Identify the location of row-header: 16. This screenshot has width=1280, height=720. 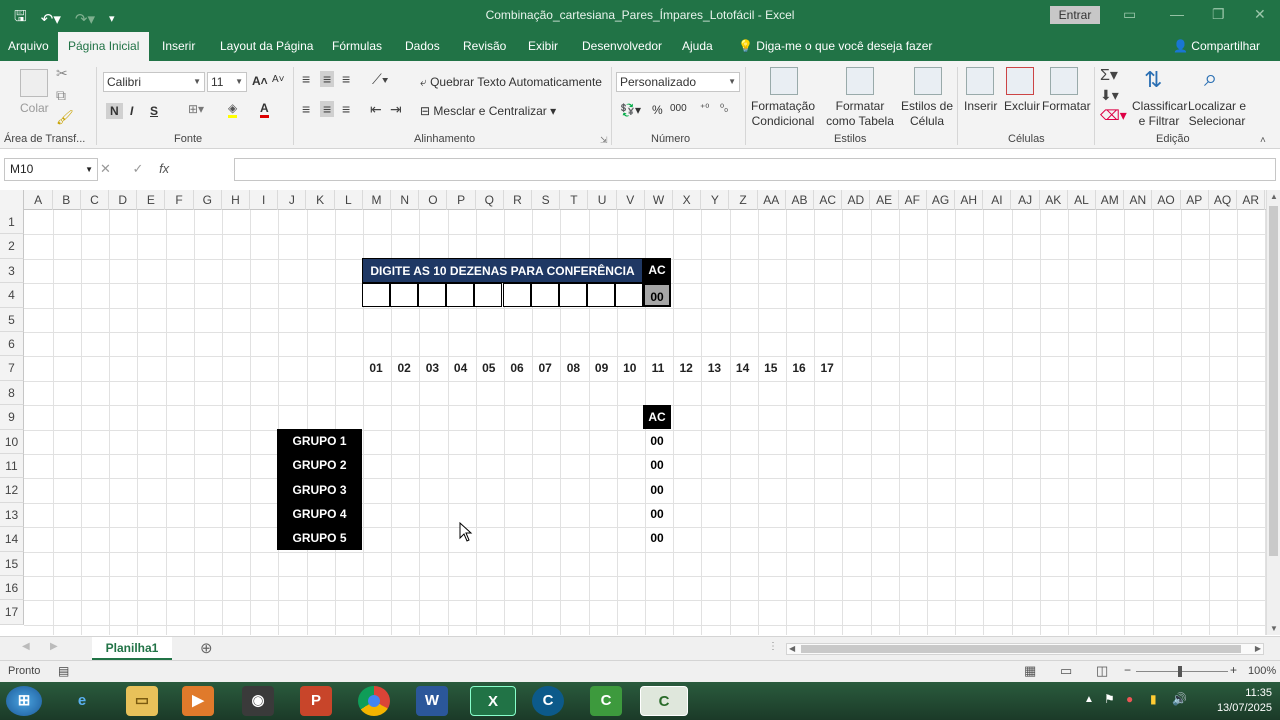
(12, 588).